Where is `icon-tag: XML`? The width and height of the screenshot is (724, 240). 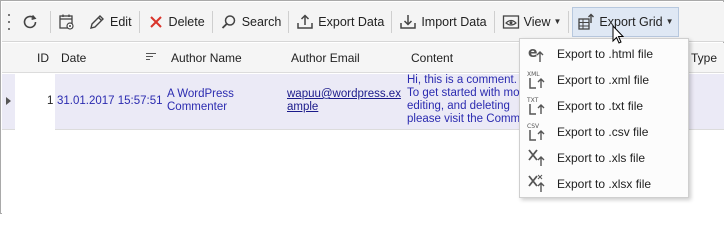 icon-tag: XML is located at coordinates (533, 74).